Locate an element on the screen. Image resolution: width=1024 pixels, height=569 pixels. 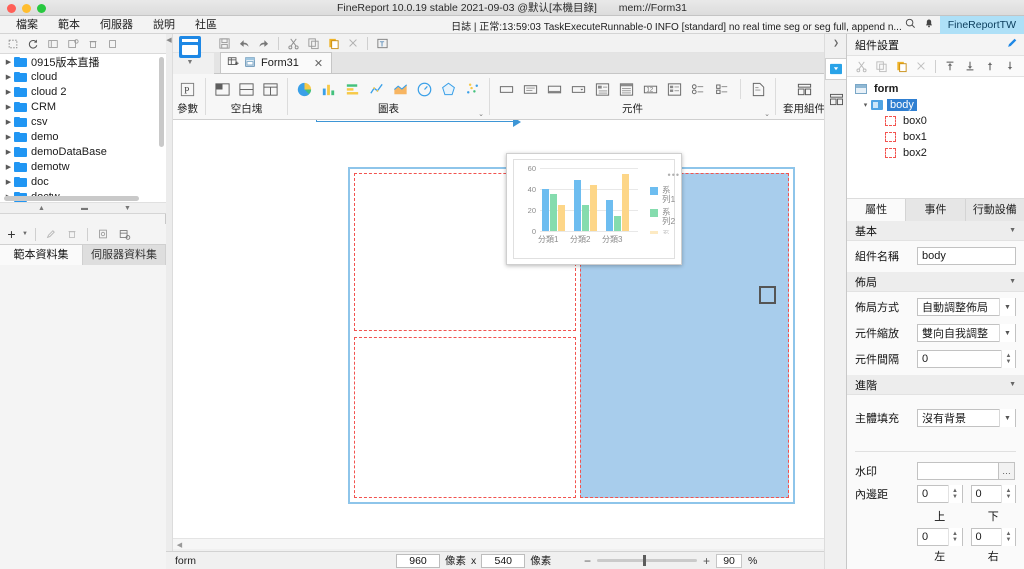
component-tree-item-body: ▾ body is located at coordinates (935, 105).